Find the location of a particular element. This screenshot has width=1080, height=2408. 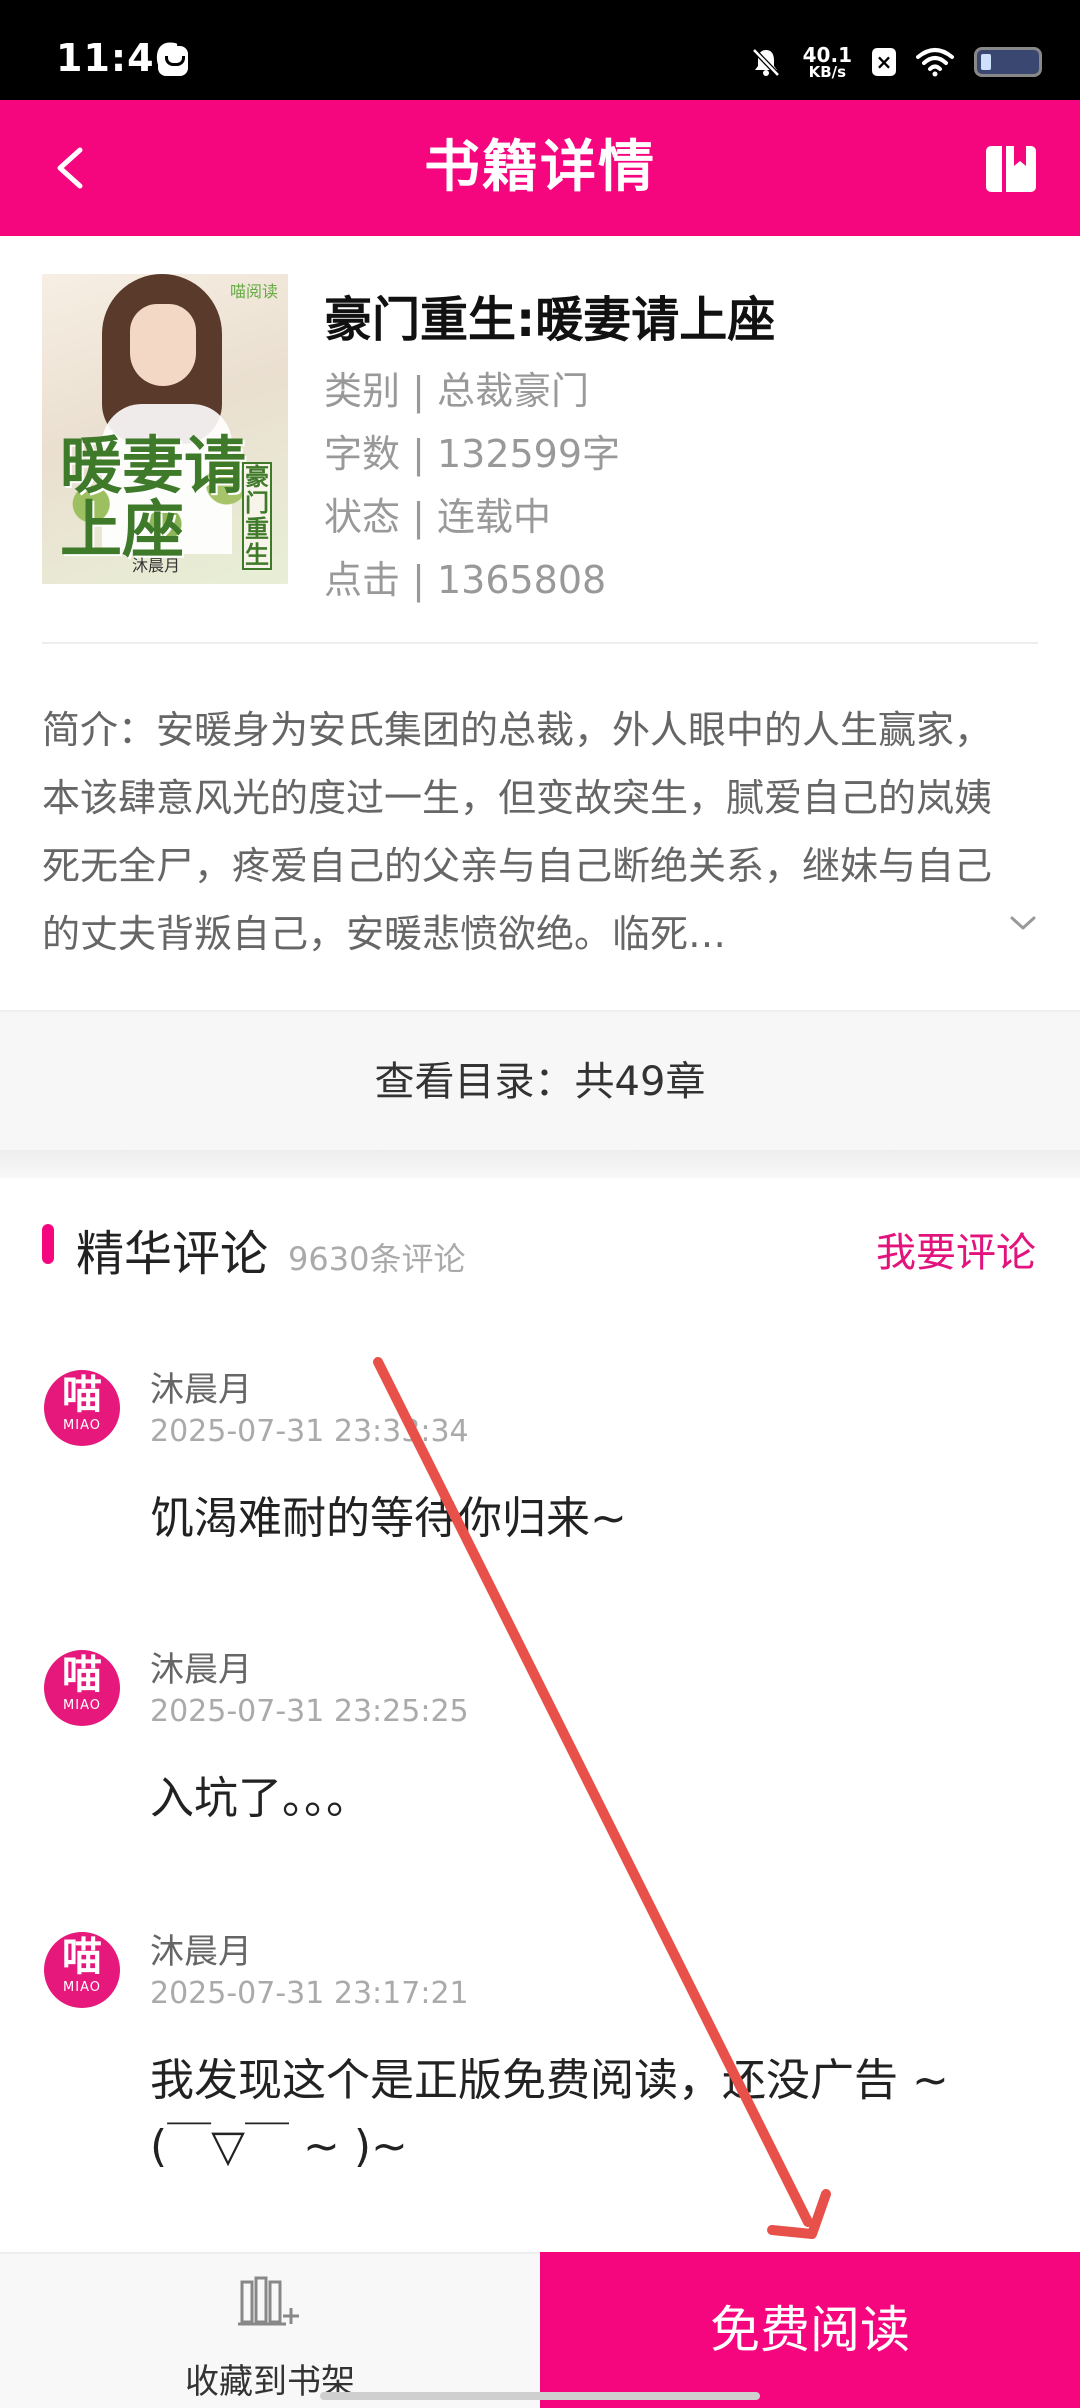

network-speed: 40.1 KB/s is located at coordinates (827, 62).